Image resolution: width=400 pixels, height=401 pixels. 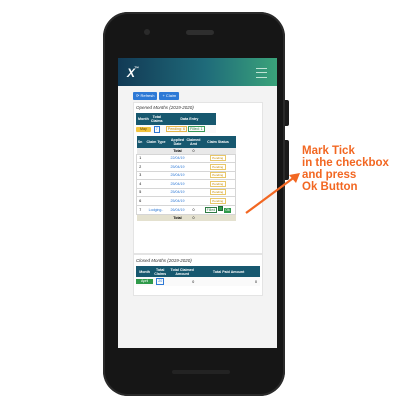 What do you see at coordinates (328, 151) in the screenshot?
I see `annotation-line-1: Mark Tick` at bounding box center [328, 151].